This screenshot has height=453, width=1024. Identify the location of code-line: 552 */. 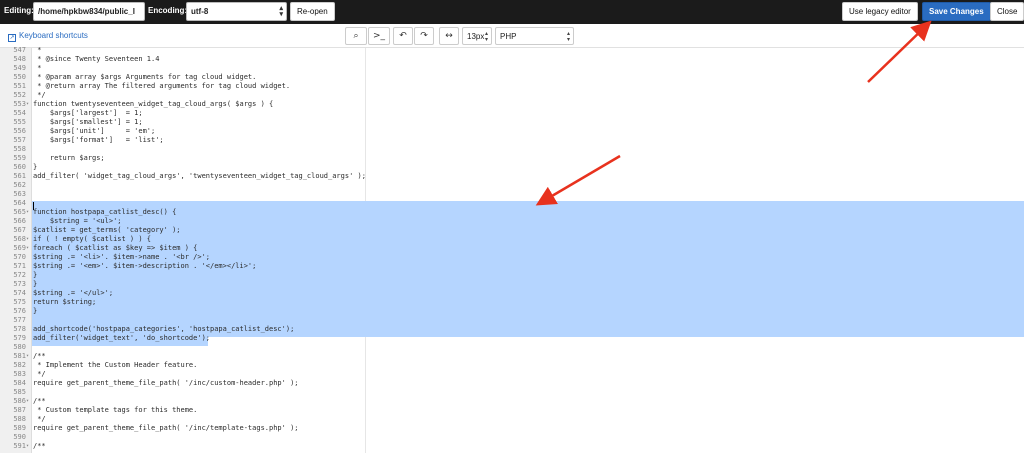
(512, 95).